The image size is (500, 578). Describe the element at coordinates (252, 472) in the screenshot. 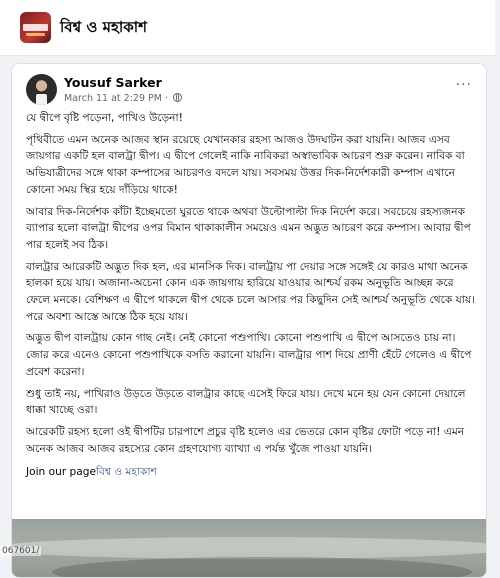

I see `join-line: Join our pageবিশ্ব ও মহাকাশ` at that location.